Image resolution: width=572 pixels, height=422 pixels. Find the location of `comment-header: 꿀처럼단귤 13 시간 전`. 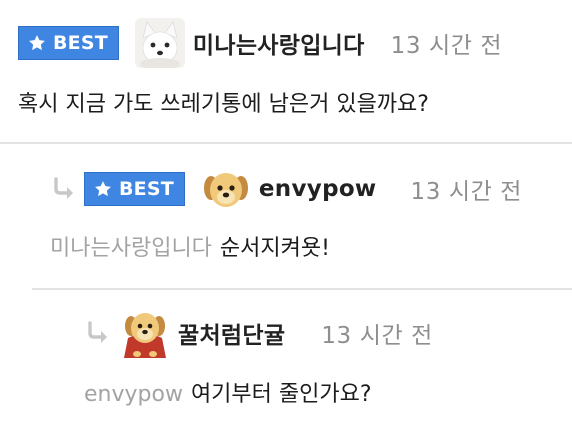

comment-header: 꿀처럼단귤 13 시간 전 is located at coordinates (258, 333).